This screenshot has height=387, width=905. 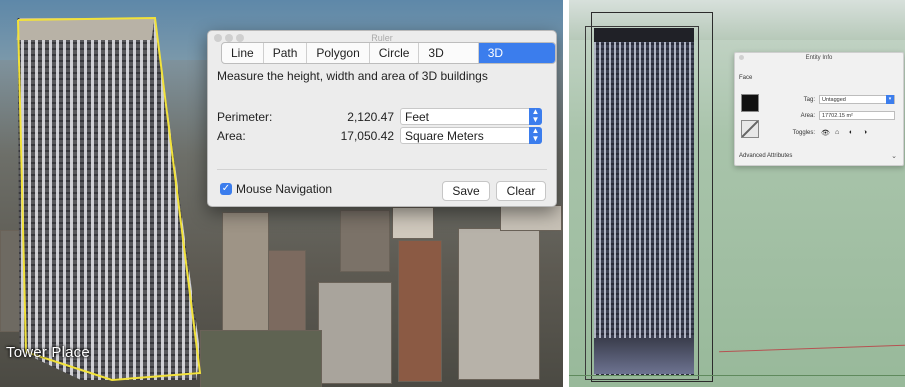 I want to click on entity-info-title: Entity Info, so click(x=819, y=58).